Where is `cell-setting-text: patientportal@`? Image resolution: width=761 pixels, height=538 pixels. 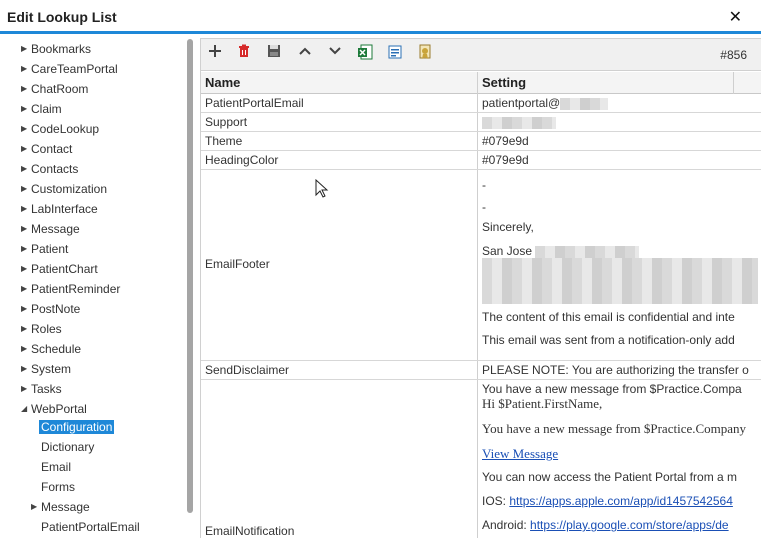
cell-setting-text: patientportal@ is located at coordinates (521, 103).